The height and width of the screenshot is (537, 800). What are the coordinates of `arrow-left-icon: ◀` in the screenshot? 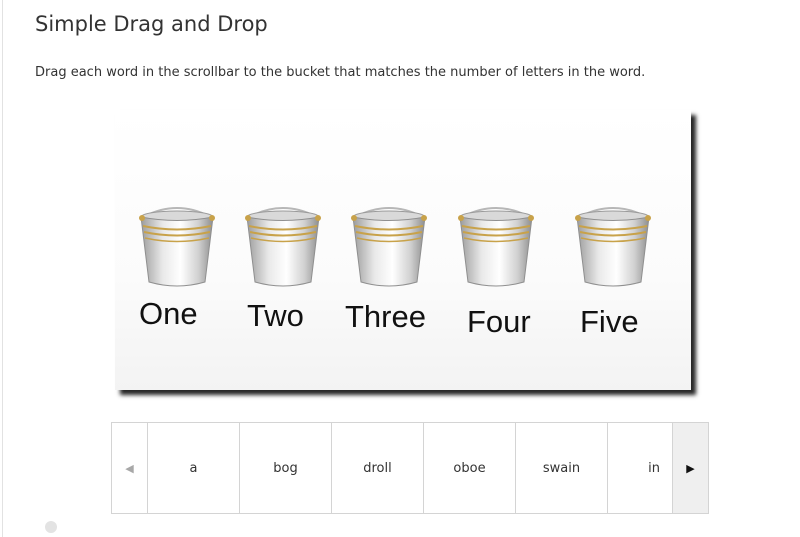 It's located at (129, 468).